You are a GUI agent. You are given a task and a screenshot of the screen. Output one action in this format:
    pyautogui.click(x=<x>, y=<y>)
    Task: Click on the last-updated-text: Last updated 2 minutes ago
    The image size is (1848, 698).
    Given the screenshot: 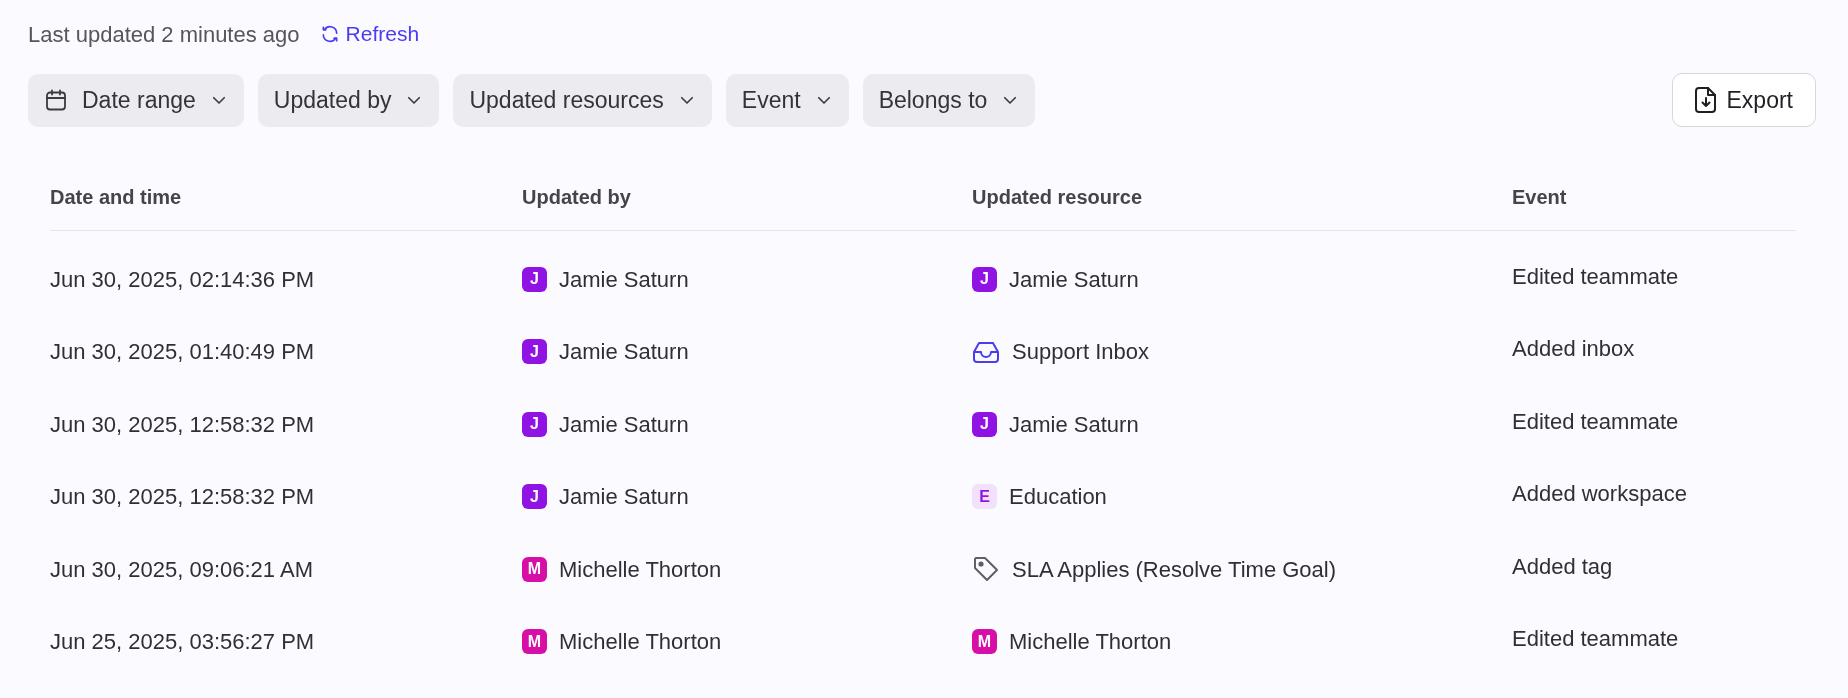 What is the action you would take?
    pyautogui.click(x=164, y=34)
    